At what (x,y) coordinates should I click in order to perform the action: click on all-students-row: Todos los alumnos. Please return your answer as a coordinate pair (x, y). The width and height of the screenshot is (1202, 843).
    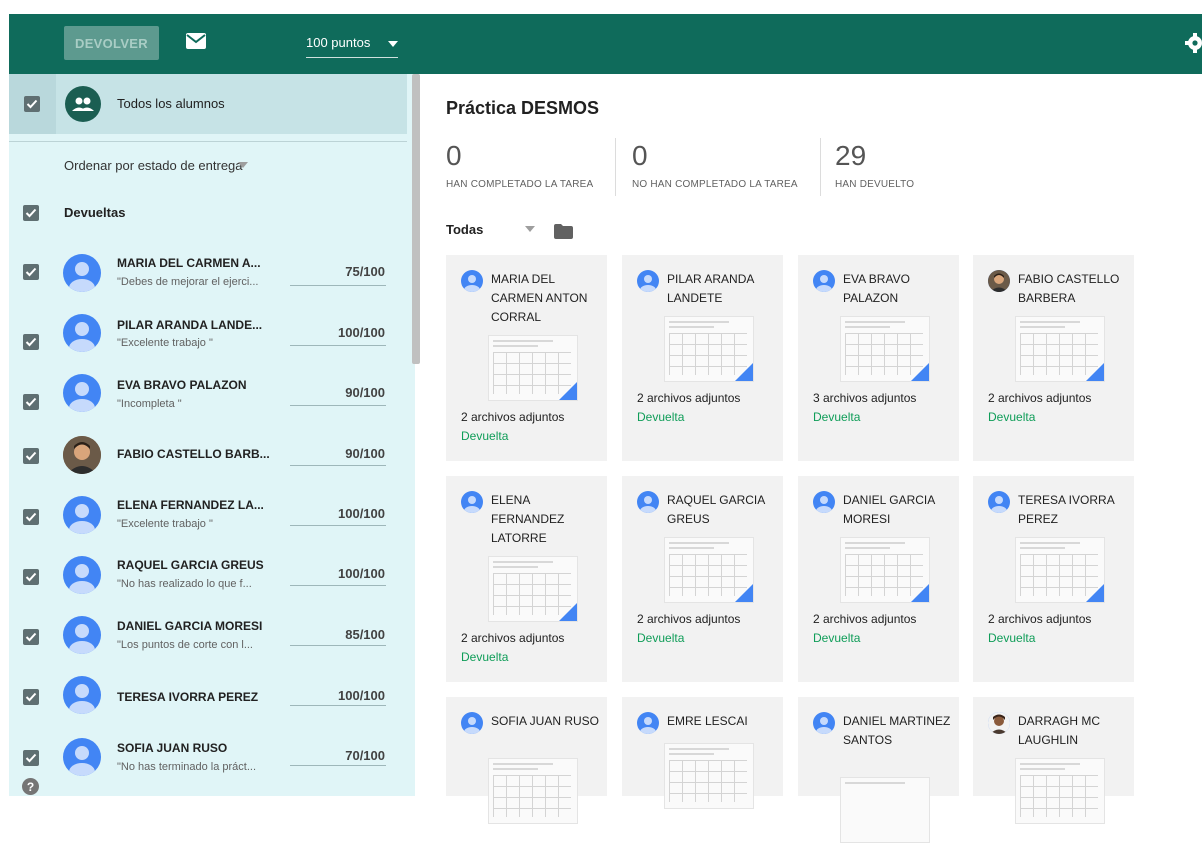
    Looking at the image, I should click on (208, 104).